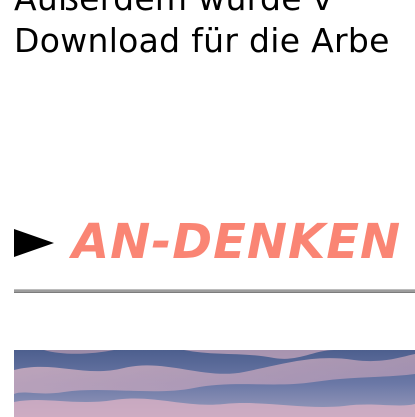 This screenshot has width=415, height=417. What do you see at coordinates (214, 10) in the screenshot?
I see `article-text-line: Außerdem wurde v` at bounding box center [214, 10].